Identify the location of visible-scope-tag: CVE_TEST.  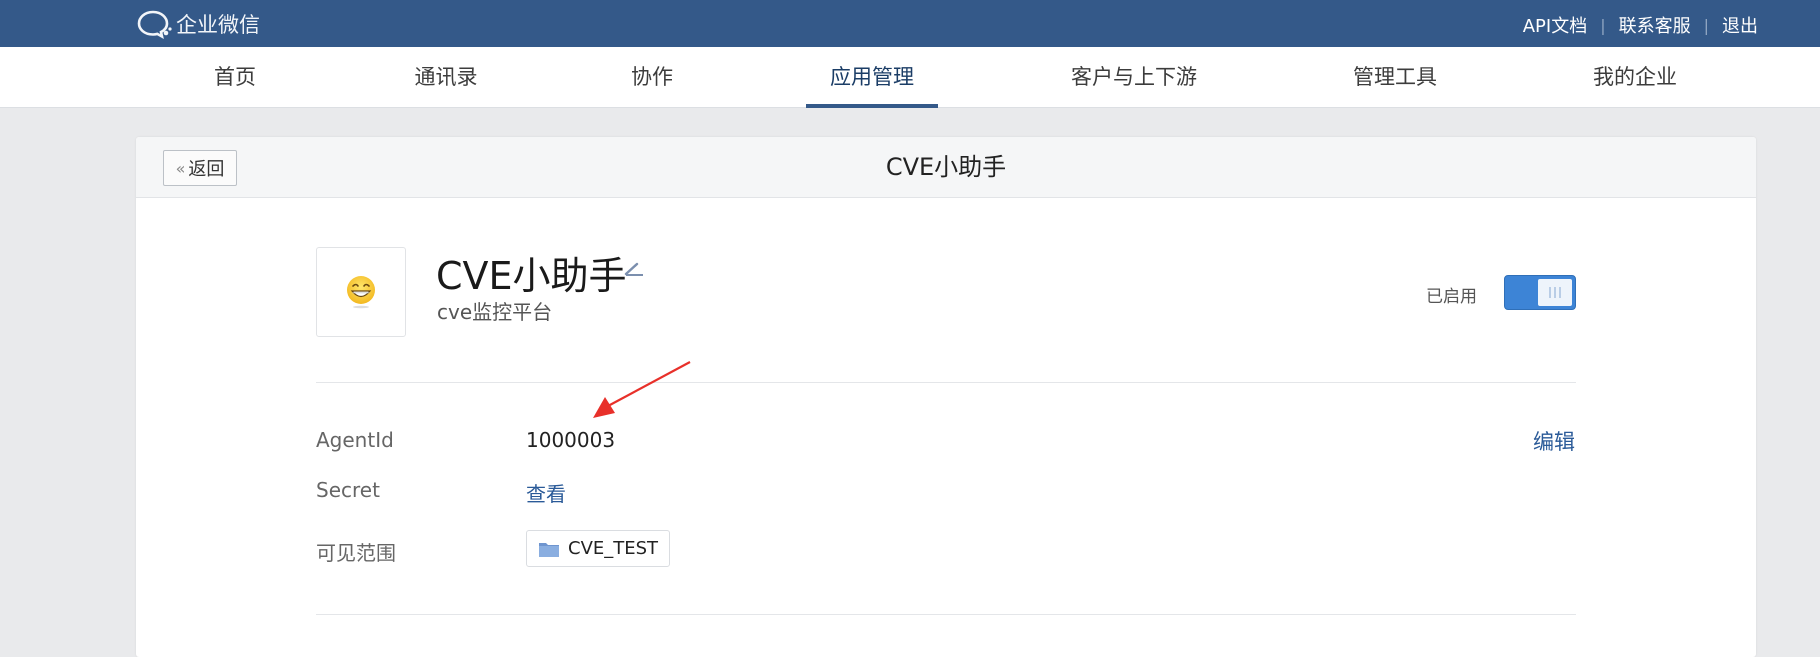
(598, 548).